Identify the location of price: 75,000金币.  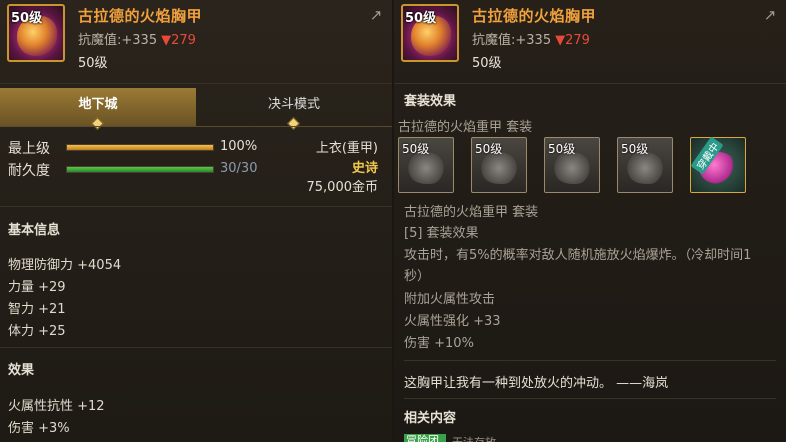
(342, 187).